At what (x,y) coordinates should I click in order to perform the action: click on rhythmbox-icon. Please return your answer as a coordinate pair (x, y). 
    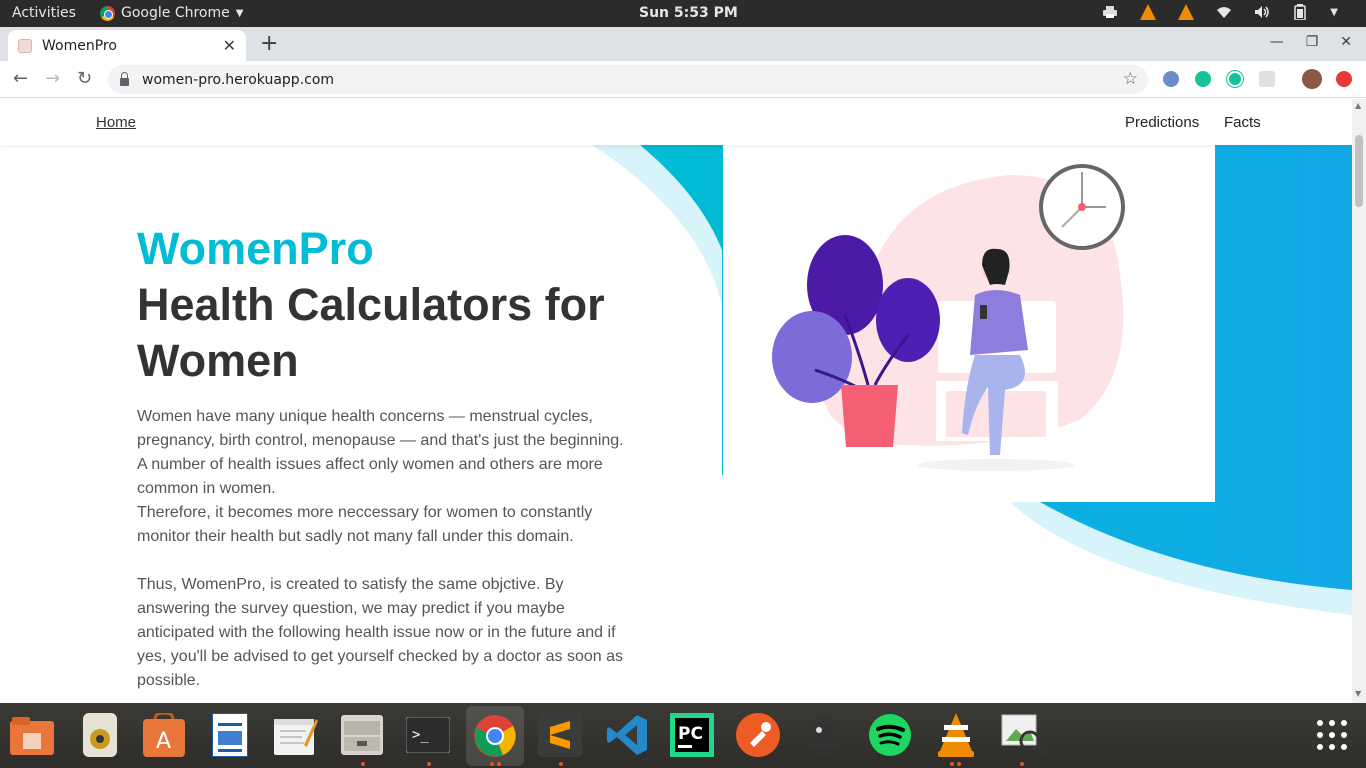
    Looking at the image, I should click on (100, 735).